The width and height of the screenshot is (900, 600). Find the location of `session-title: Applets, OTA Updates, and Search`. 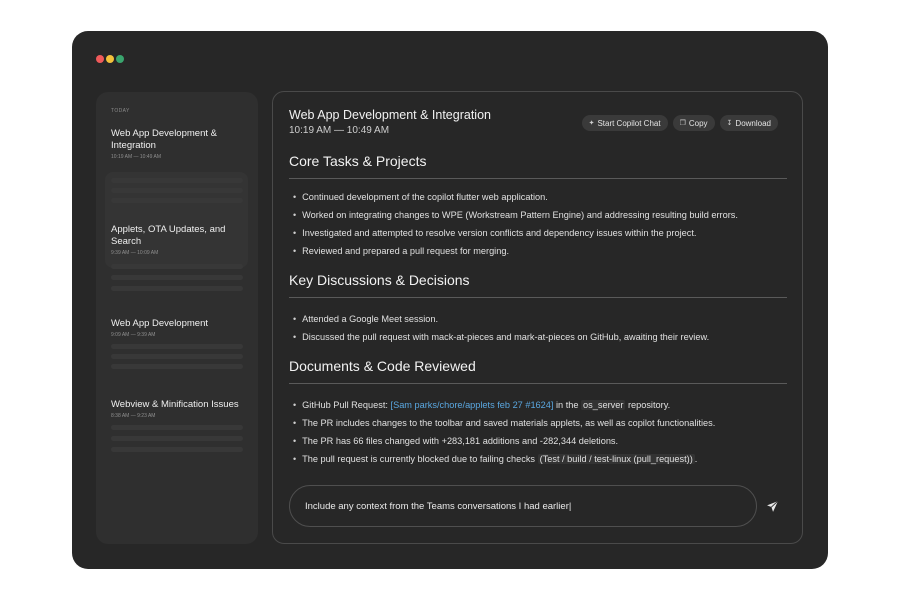

session-title: Applets, OTA Updates, and Search is located at coordinates (168, 235).